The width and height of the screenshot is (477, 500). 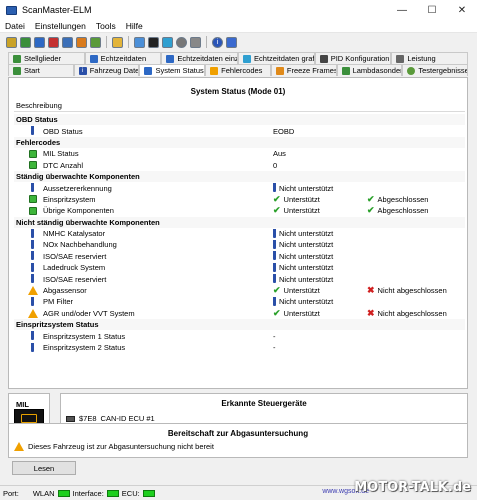 What do you see at coordinates (369, 70) in the screenshot?
I see `tab-lambdasonden: Lambdasonden` at bounding box center [369, 70].